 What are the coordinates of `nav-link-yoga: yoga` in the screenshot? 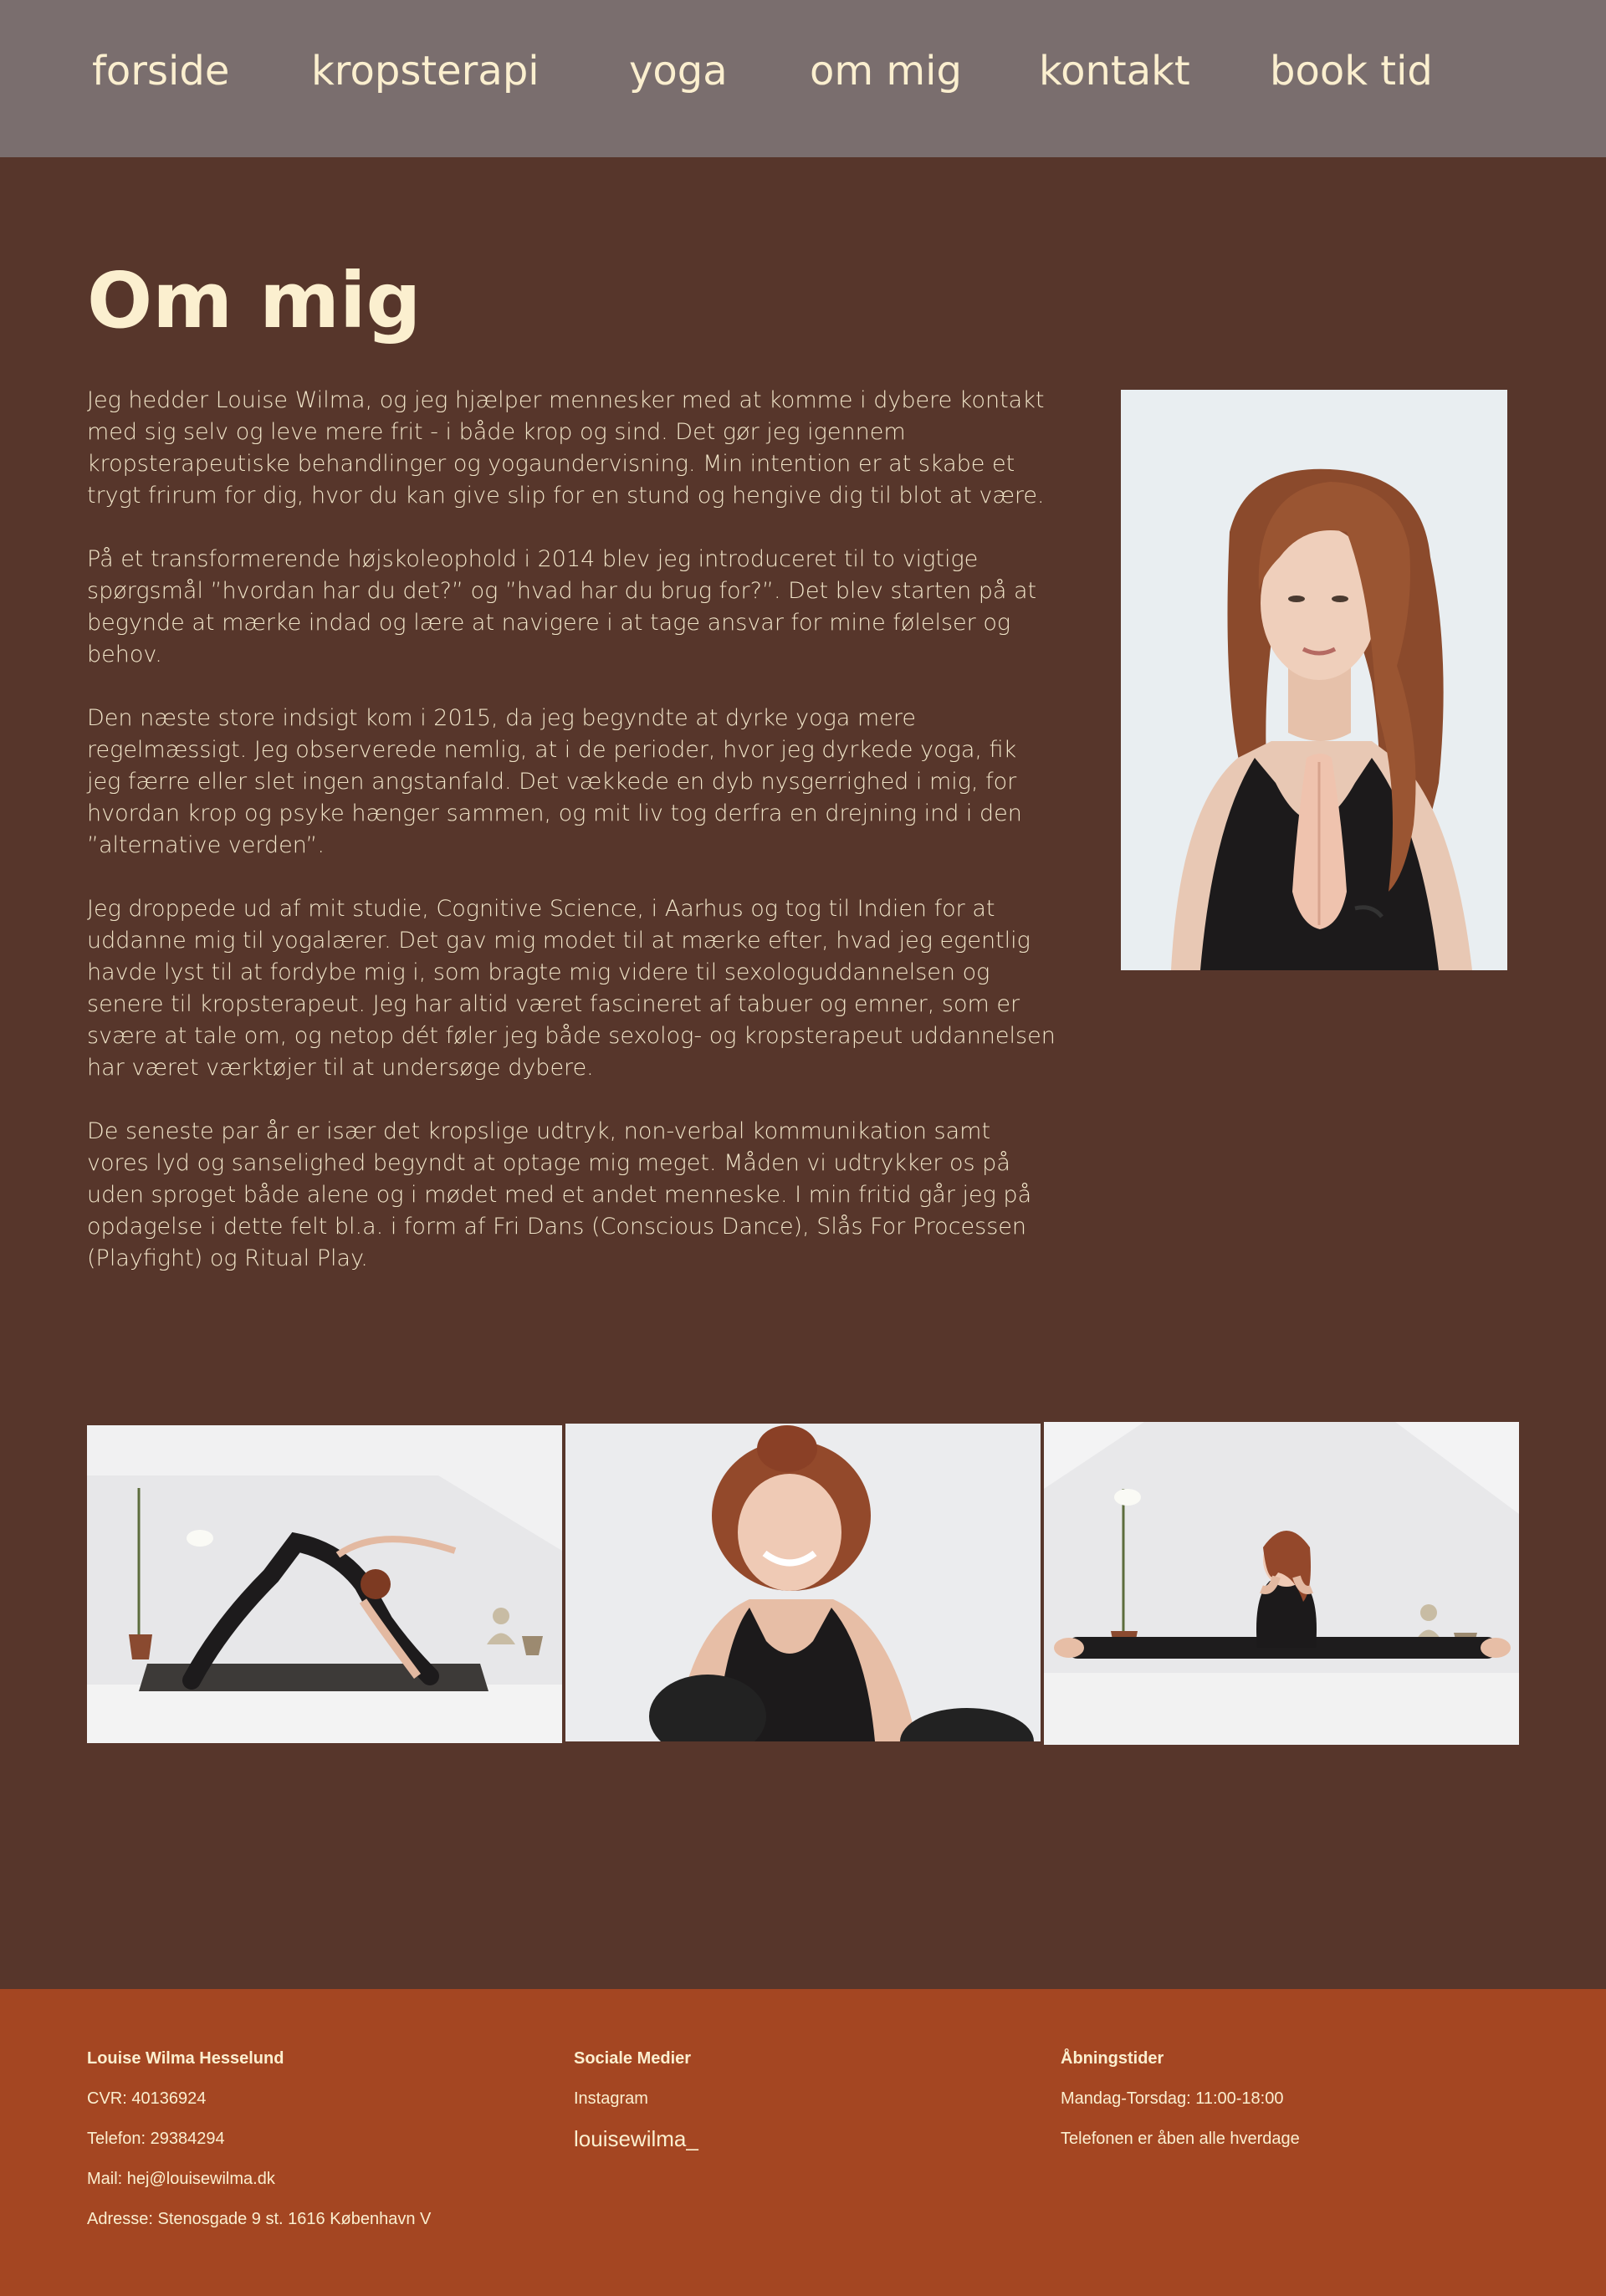 It's located at (678, 71).